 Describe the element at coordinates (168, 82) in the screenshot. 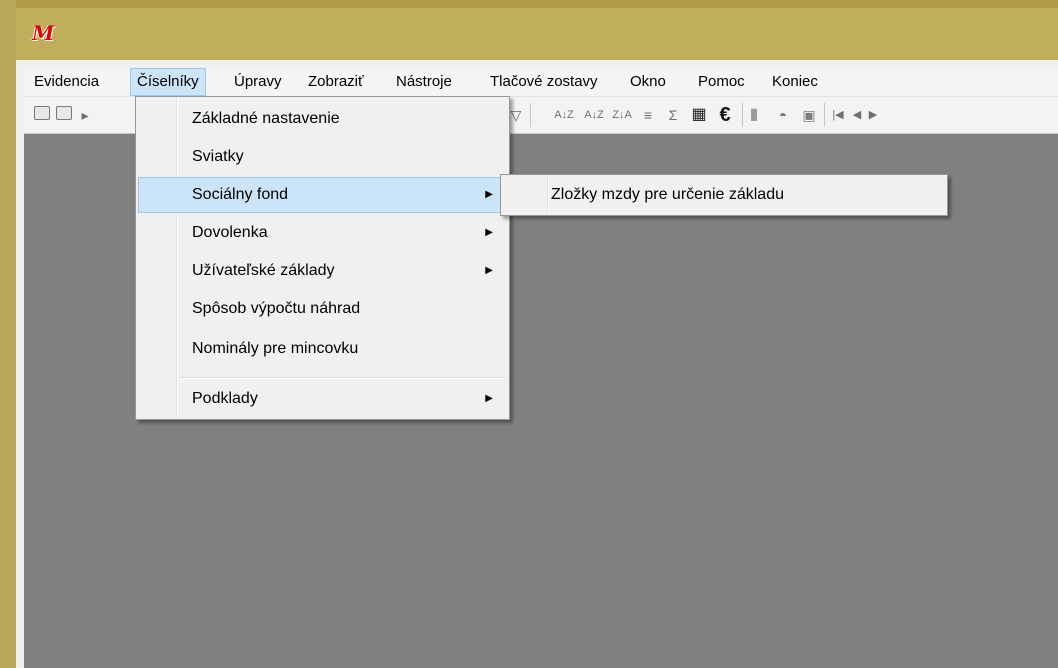

I see `menu-ciselniky: Číselníky` at that location.